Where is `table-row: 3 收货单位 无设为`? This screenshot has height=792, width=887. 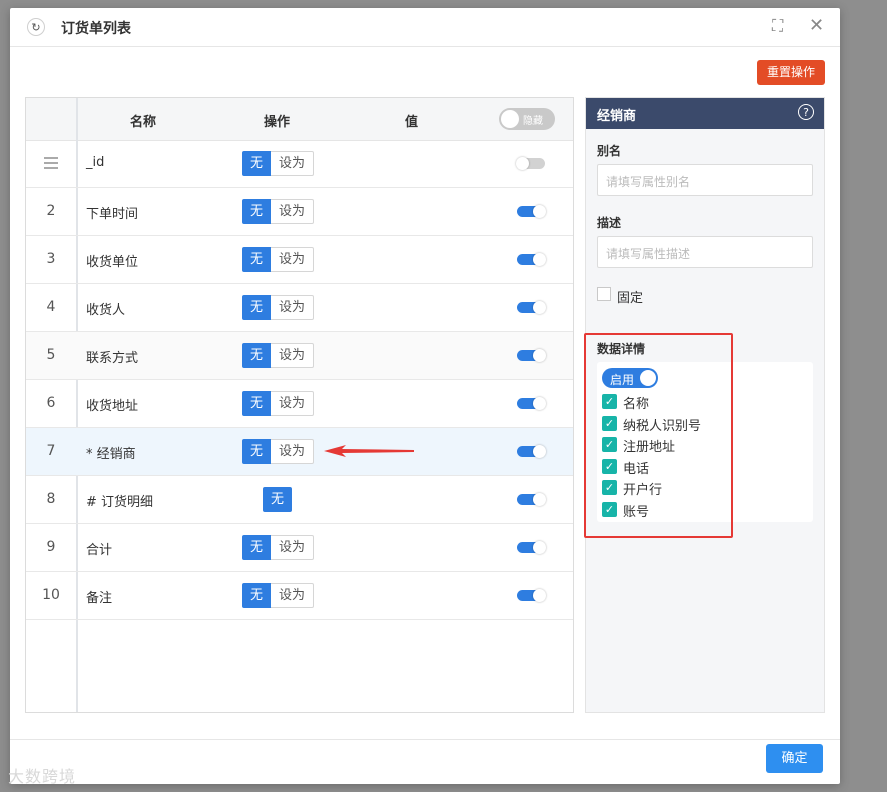
table-row: 3 收货单位 无设为 is located at coordinates (299, 260).